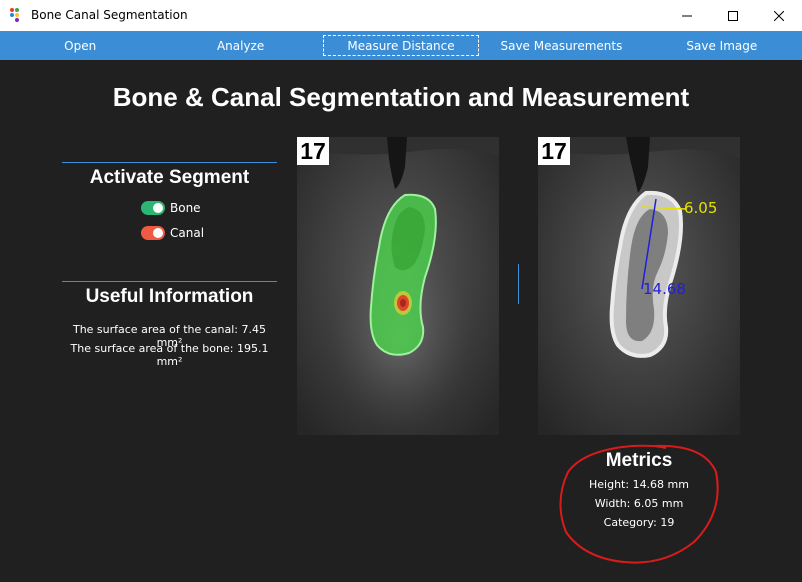 Image resolution: width=802 pixels, height=582 pixels. I want to click on height-measure-label: 14.68, so click(664, 289).